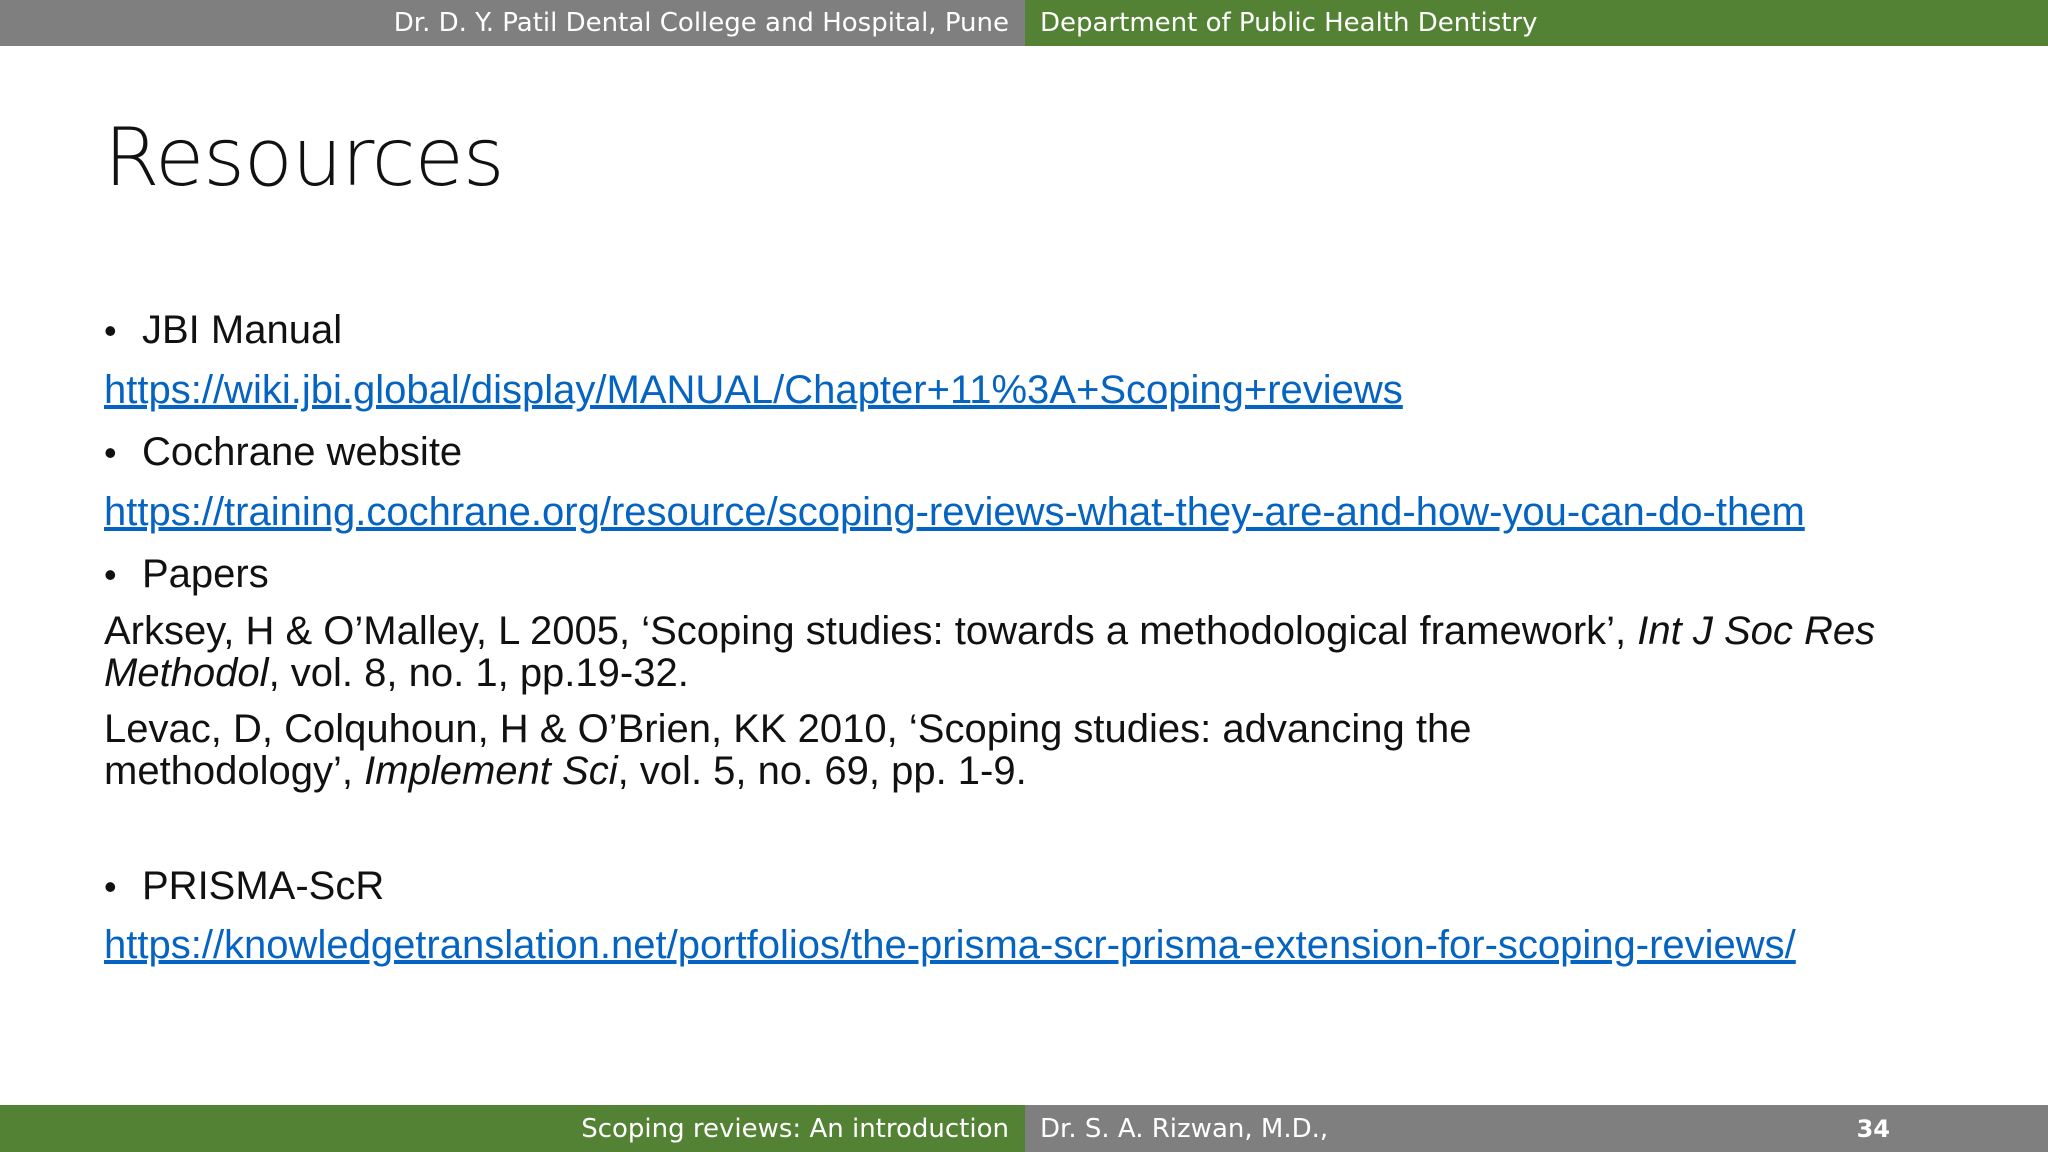  What do you see at coordinates (304, 157) in the screenshot?
I see `slide-title: Resources` at bounding box center [304, 157].